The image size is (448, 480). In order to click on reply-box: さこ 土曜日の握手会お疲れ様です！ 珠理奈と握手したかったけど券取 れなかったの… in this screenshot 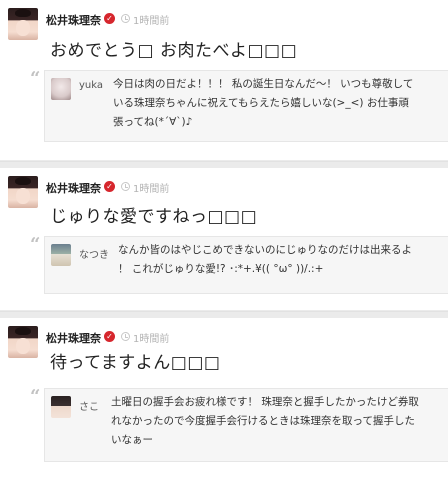, I will do `click(246, 425)`.